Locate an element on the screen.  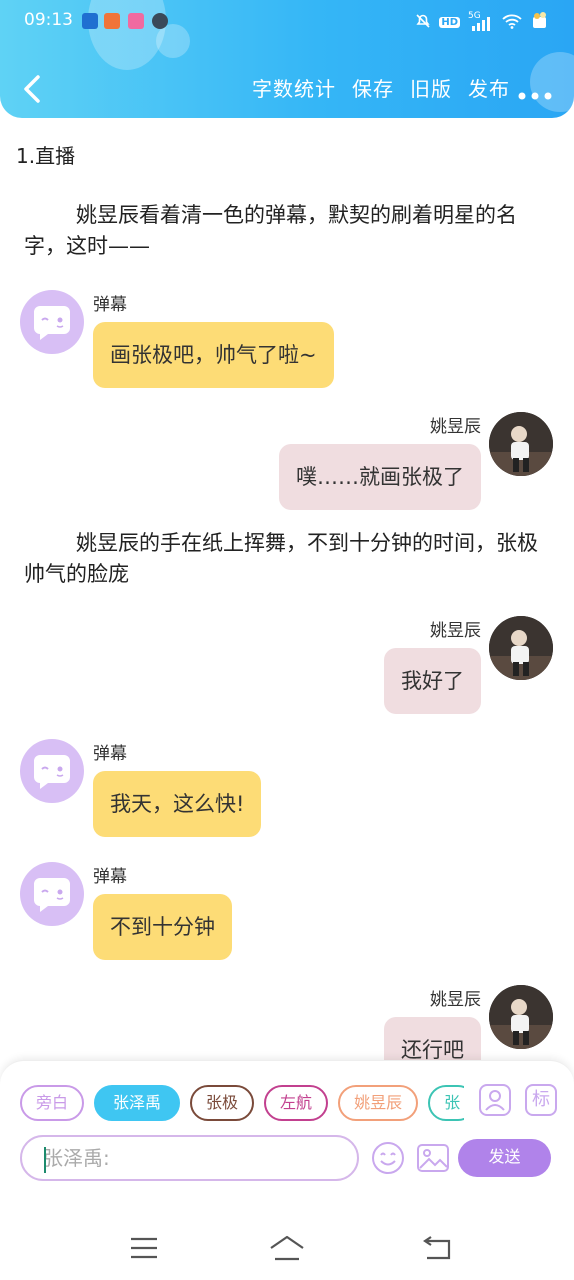
role-chip-more: 张 is located at coordinates (446, 1103).